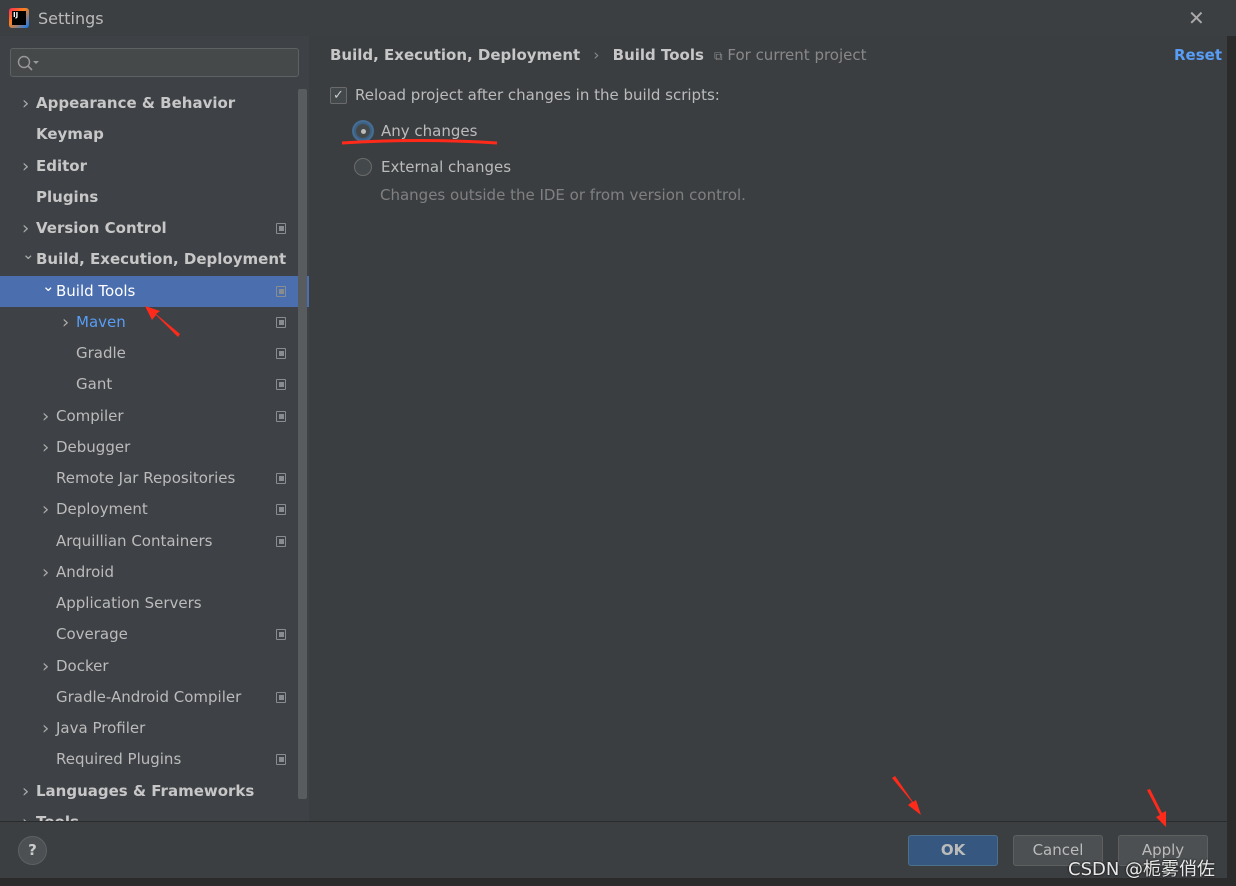 The height and width of the screenshot is (886, 1236). What do you see at coordinates (148, 572) in the screenshot?
I see `sidebar-item: › Android` at bounding box center [148, 572].